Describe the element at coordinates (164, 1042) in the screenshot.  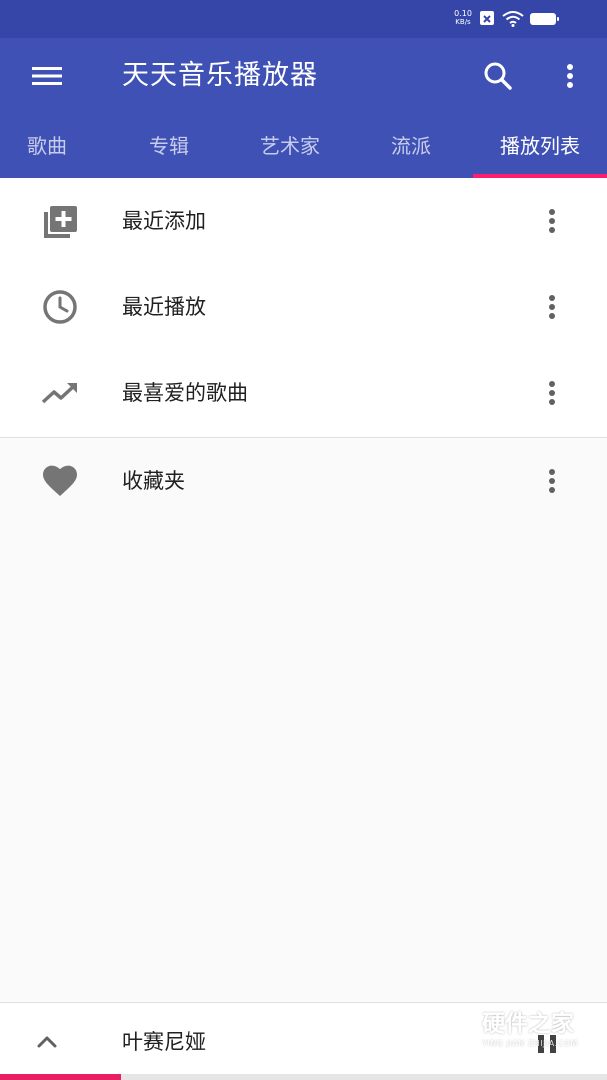
I see `now-playing-title: 叶赛尼娅` at that location.